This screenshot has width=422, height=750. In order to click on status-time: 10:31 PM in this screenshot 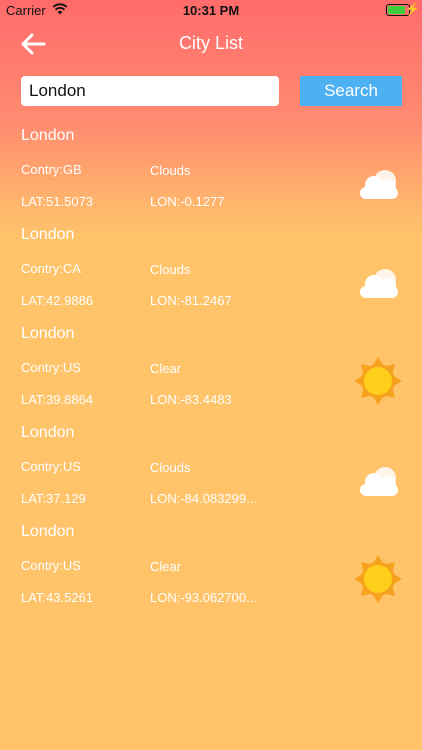, I will do `click(211, 10)`.